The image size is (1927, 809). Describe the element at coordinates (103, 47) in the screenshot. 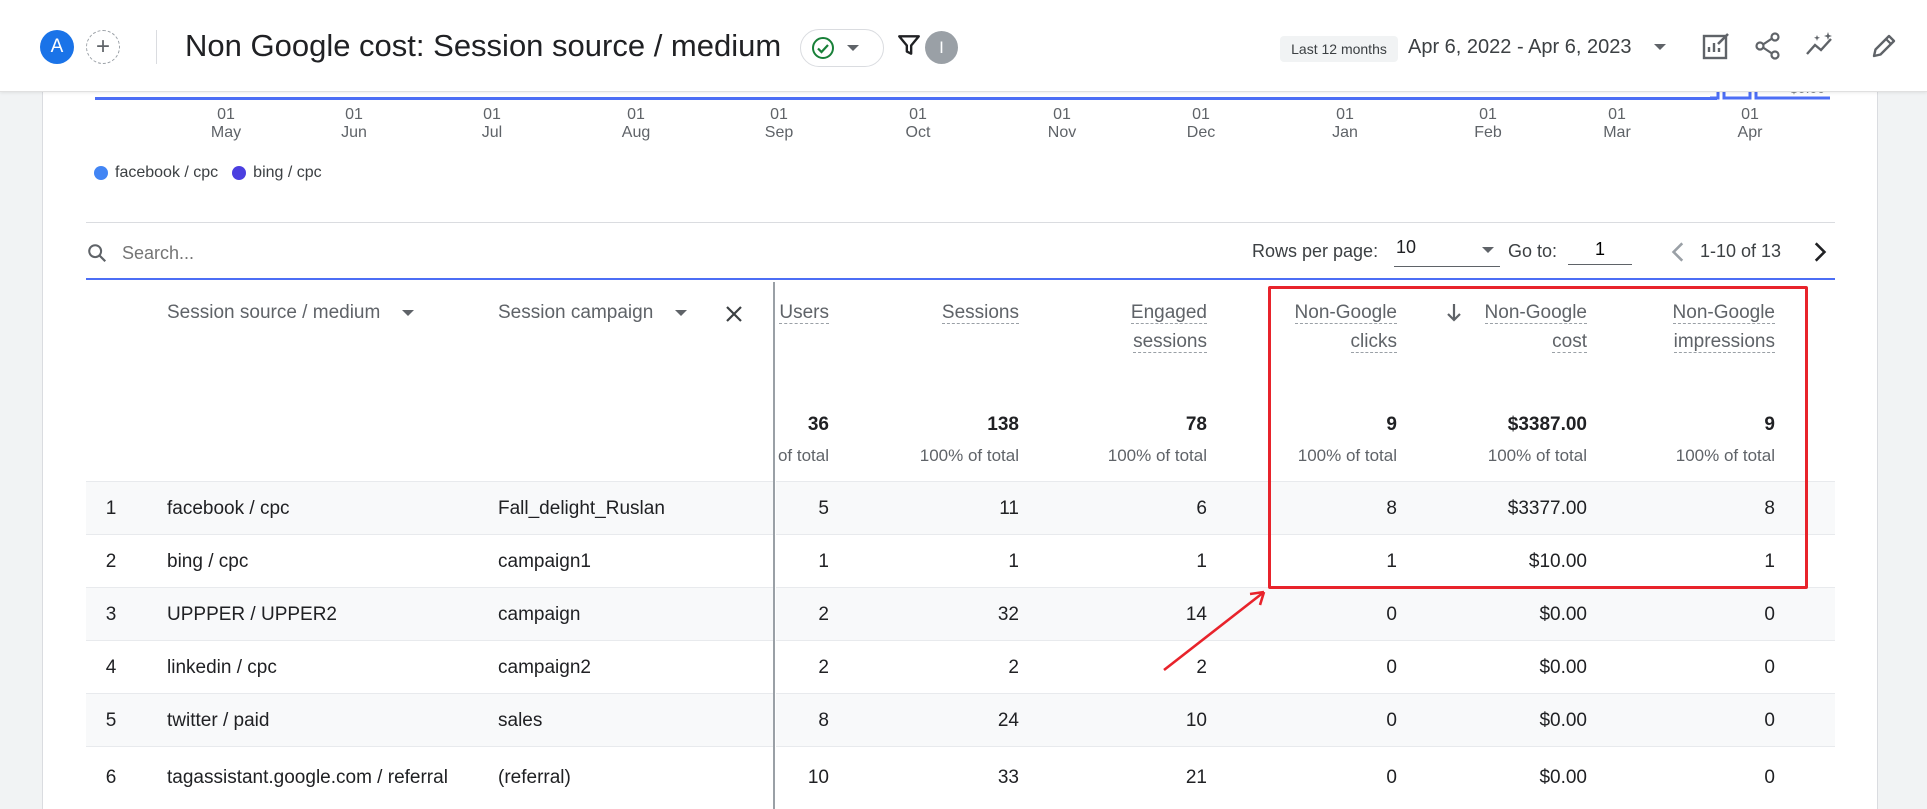

I see `add-comparison-button: +` at that location.